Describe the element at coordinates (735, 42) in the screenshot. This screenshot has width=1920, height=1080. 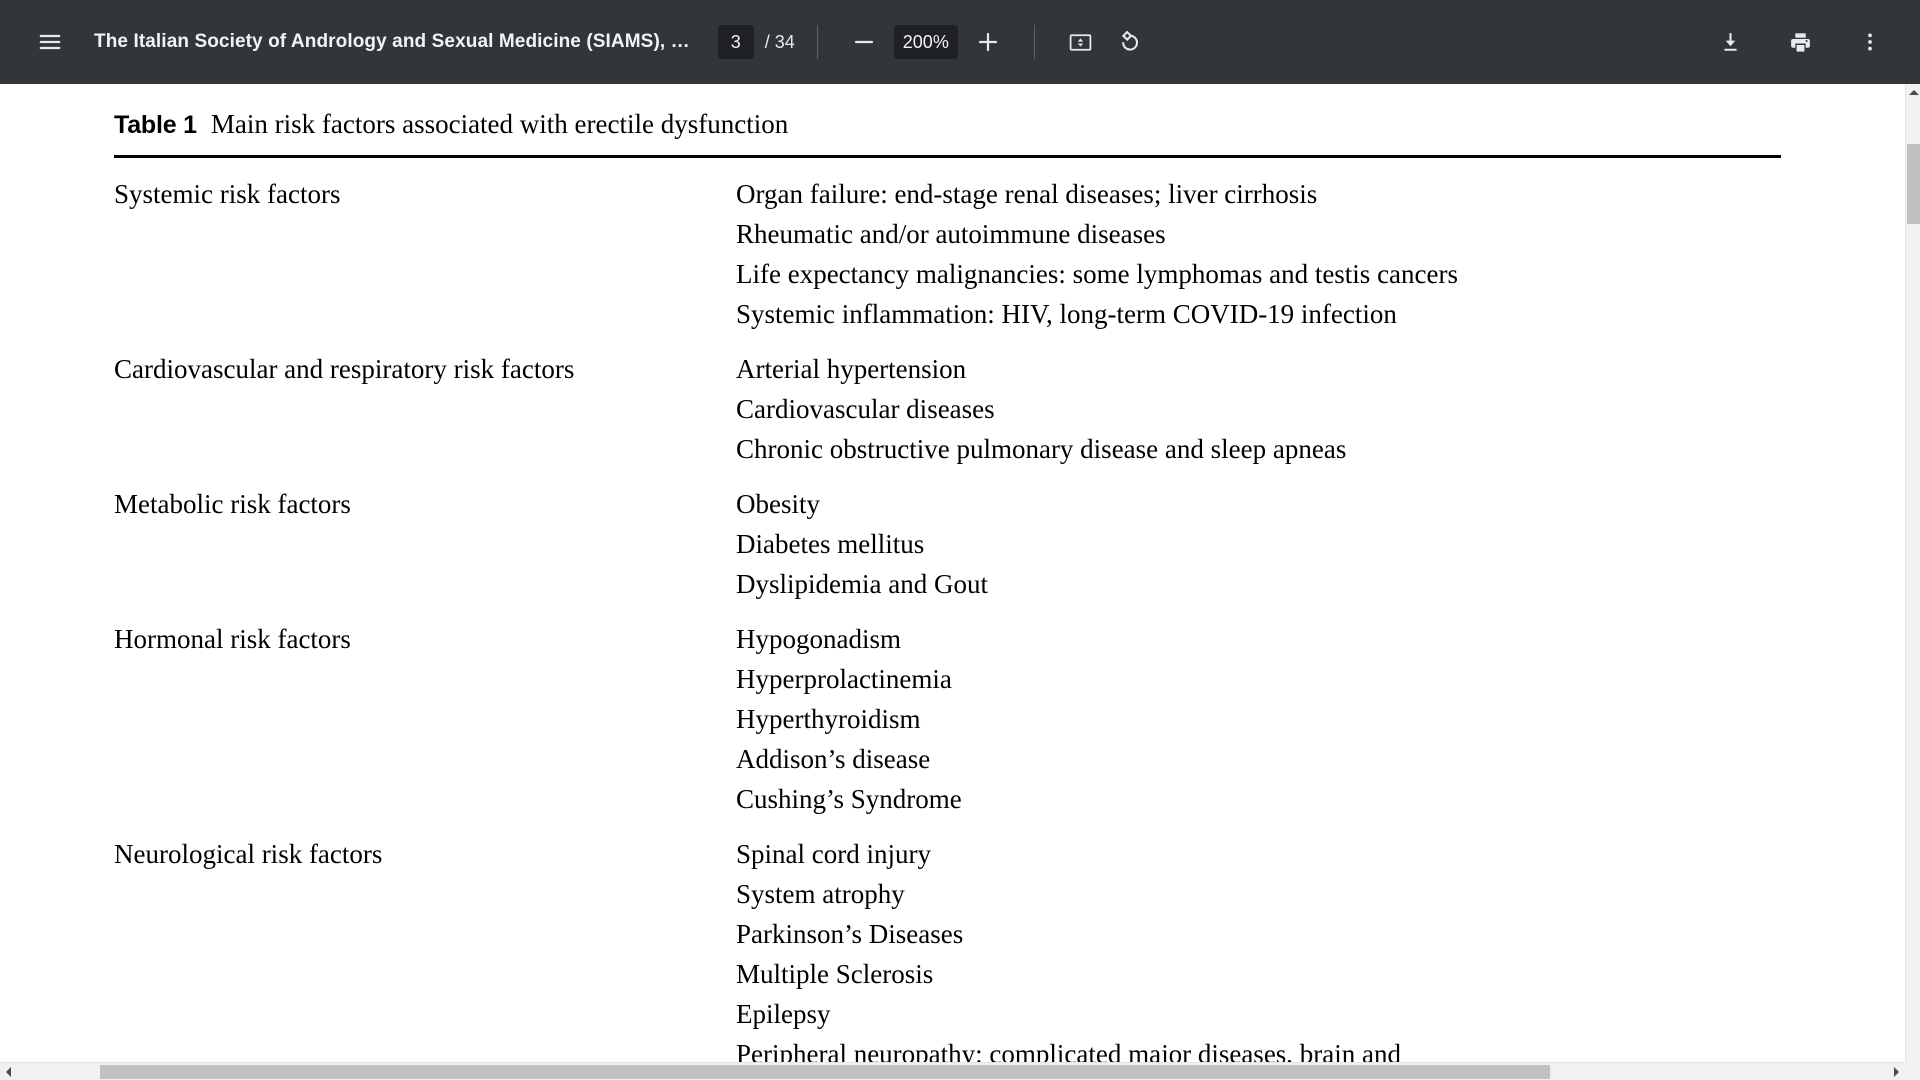
I see `page-number-input` at that location.